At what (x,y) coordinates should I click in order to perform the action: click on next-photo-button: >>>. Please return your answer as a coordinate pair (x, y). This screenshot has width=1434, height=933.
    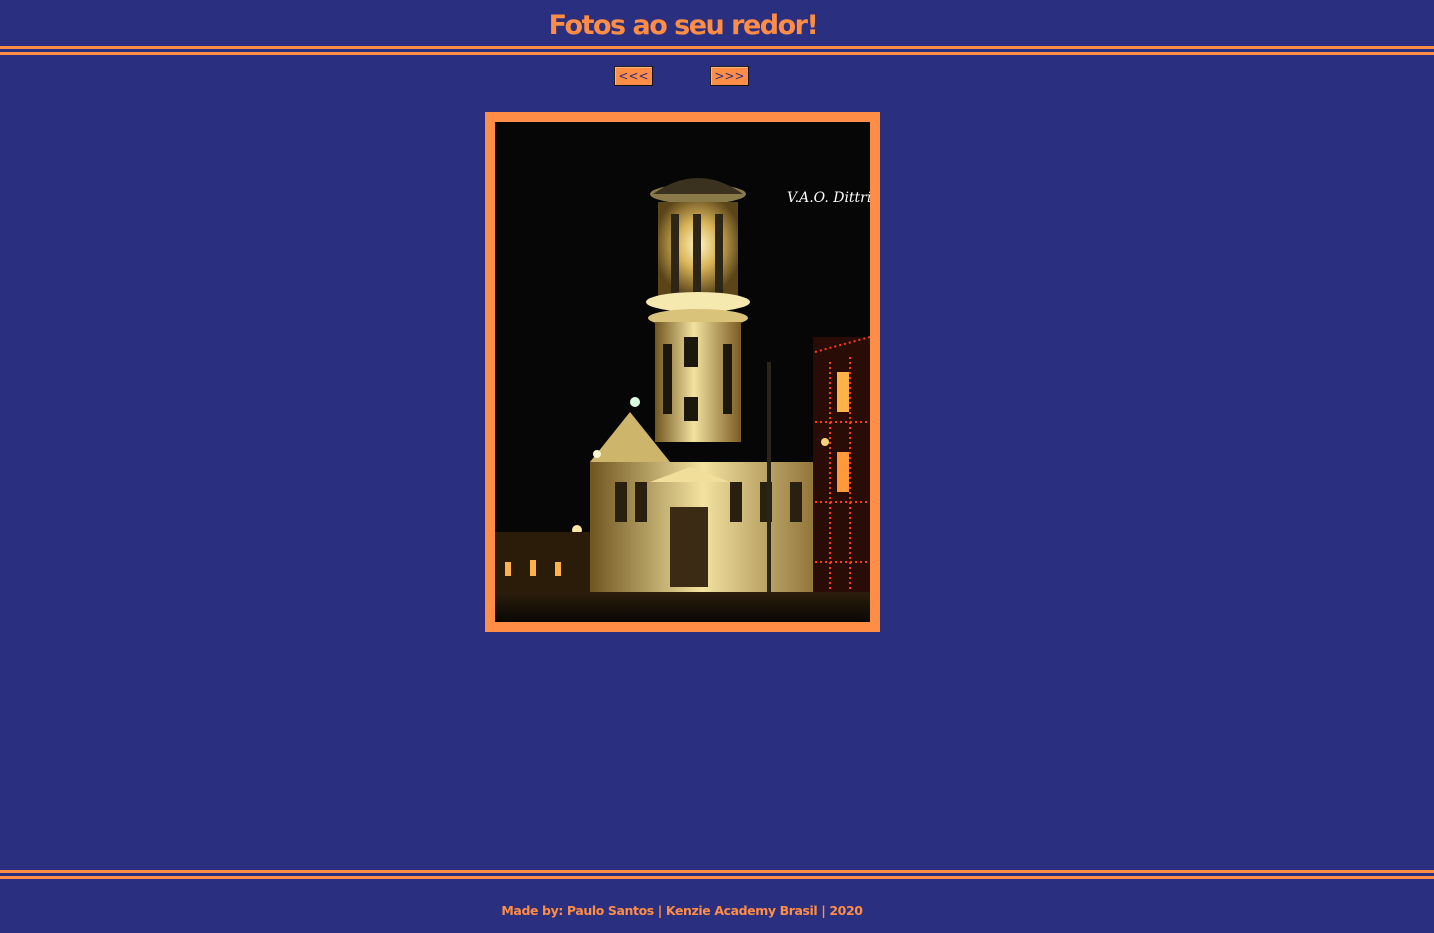
    Looking at the image, I should click on (729, 76).